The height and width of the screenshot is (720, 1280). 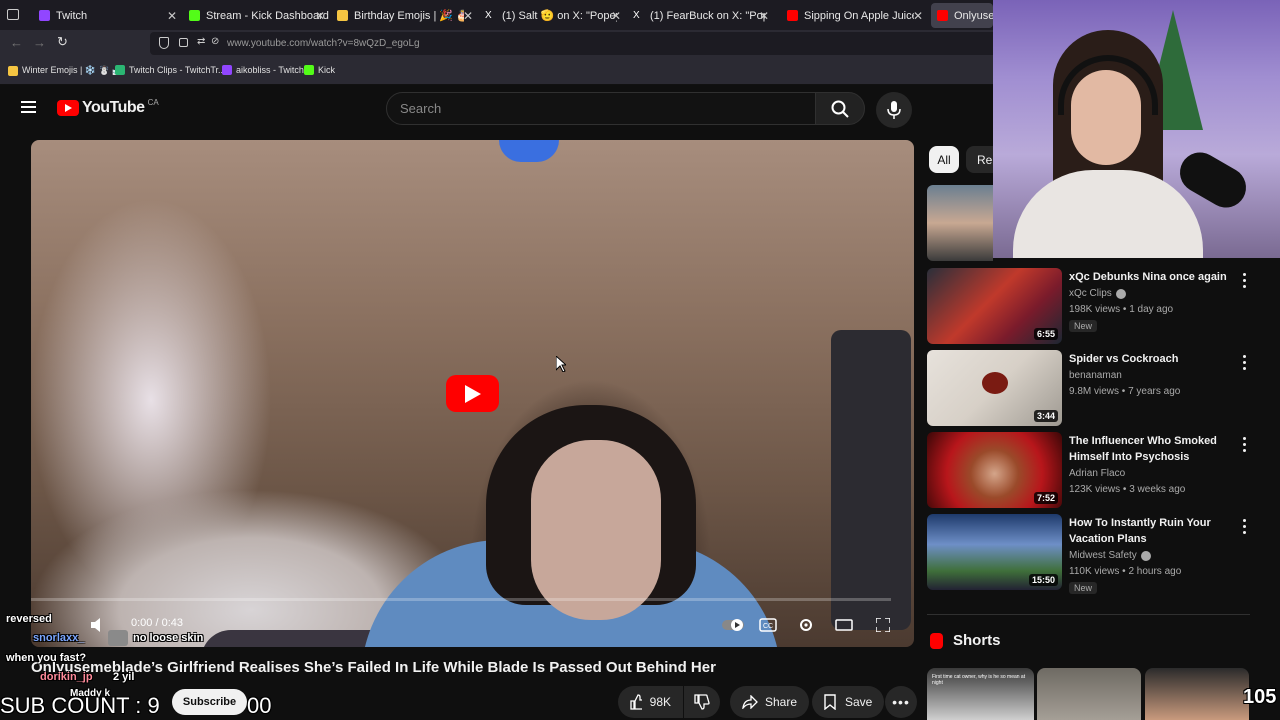 I want to click on channel-name: benanaman, so click(x=1095, y=375).